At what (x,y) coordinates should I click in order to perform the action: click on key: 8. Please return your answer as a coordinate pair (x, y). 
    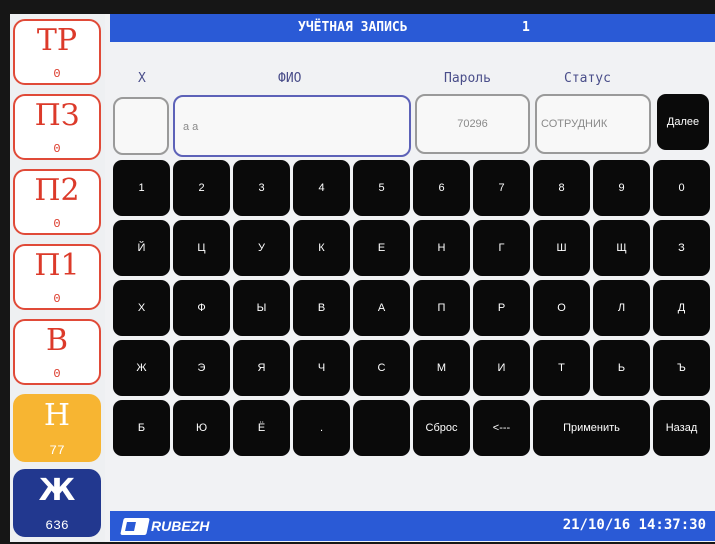
    Looking at the image, I should click on (561, 188).